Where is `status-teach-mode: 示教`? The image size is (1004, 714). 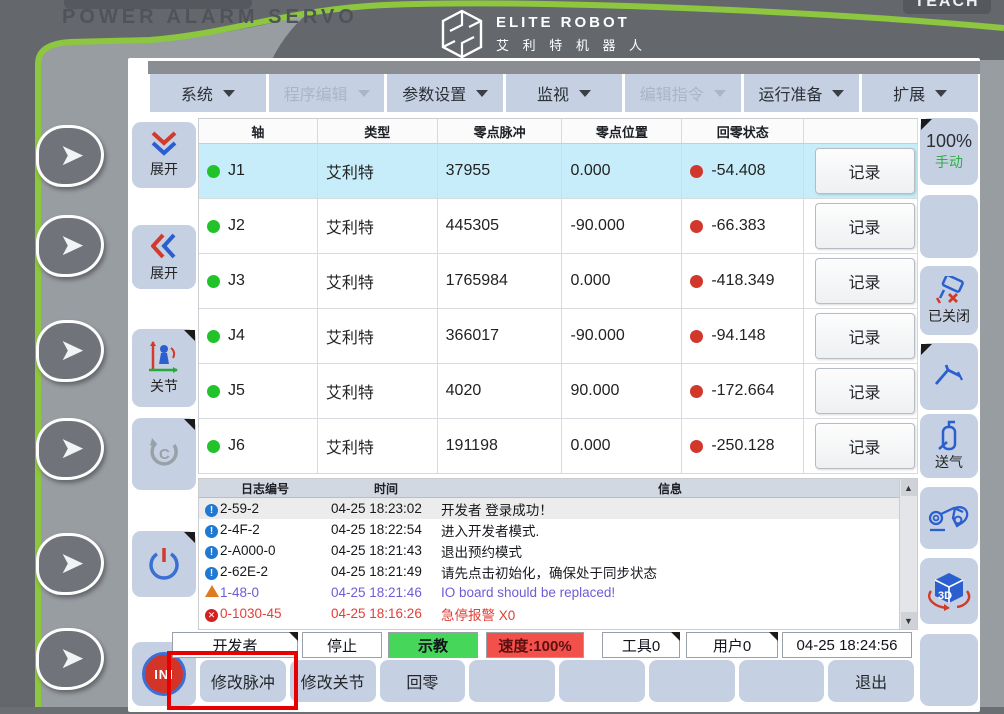 status-teach-mode: 示教 is located at coordinates (433, 645).